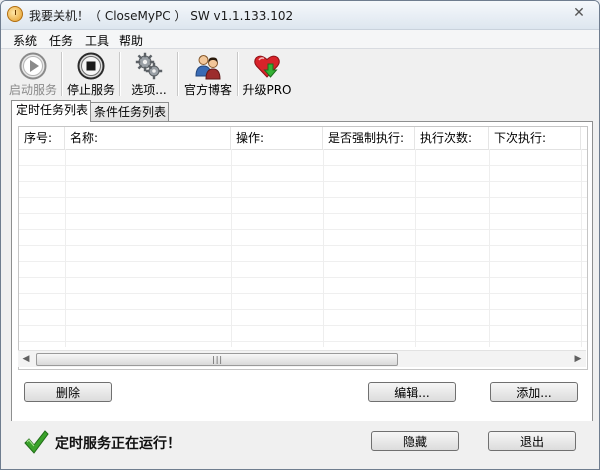 This screenshot has height=470, width=600. I want to click on column-action: 操作:, so click(277, 138).